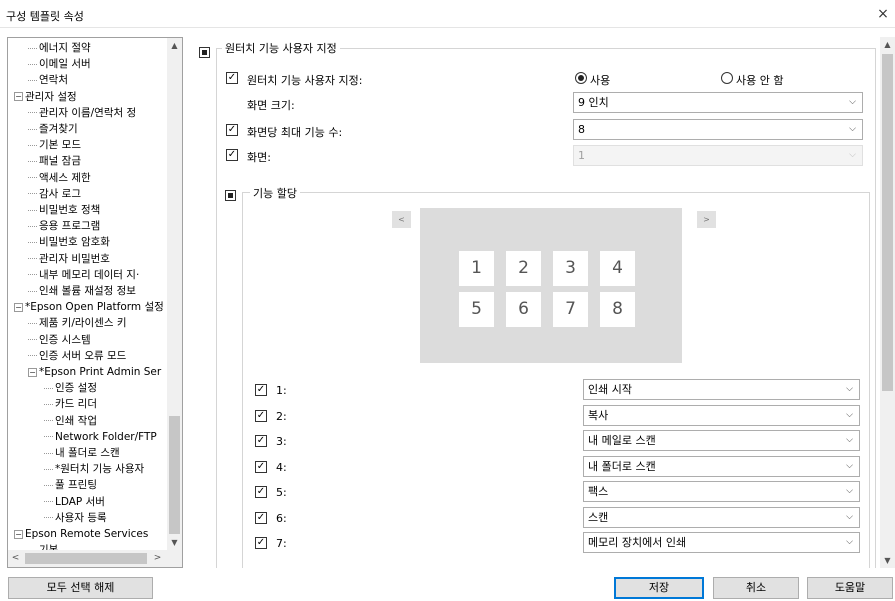 The image size is (895, 601). I want to click on tree-item: 기본 모드, so click(54, 145).